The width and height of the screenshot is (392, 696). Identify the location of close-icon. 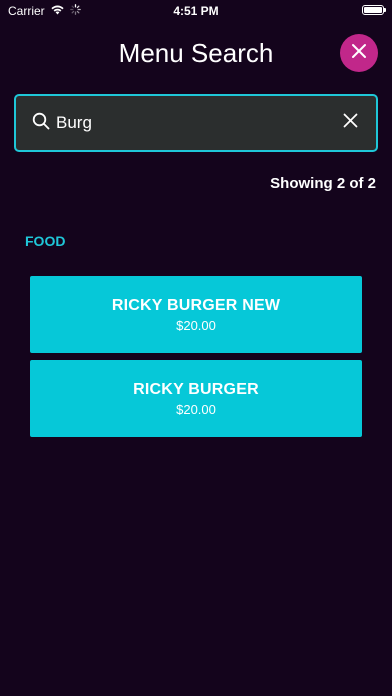
(359, 53).